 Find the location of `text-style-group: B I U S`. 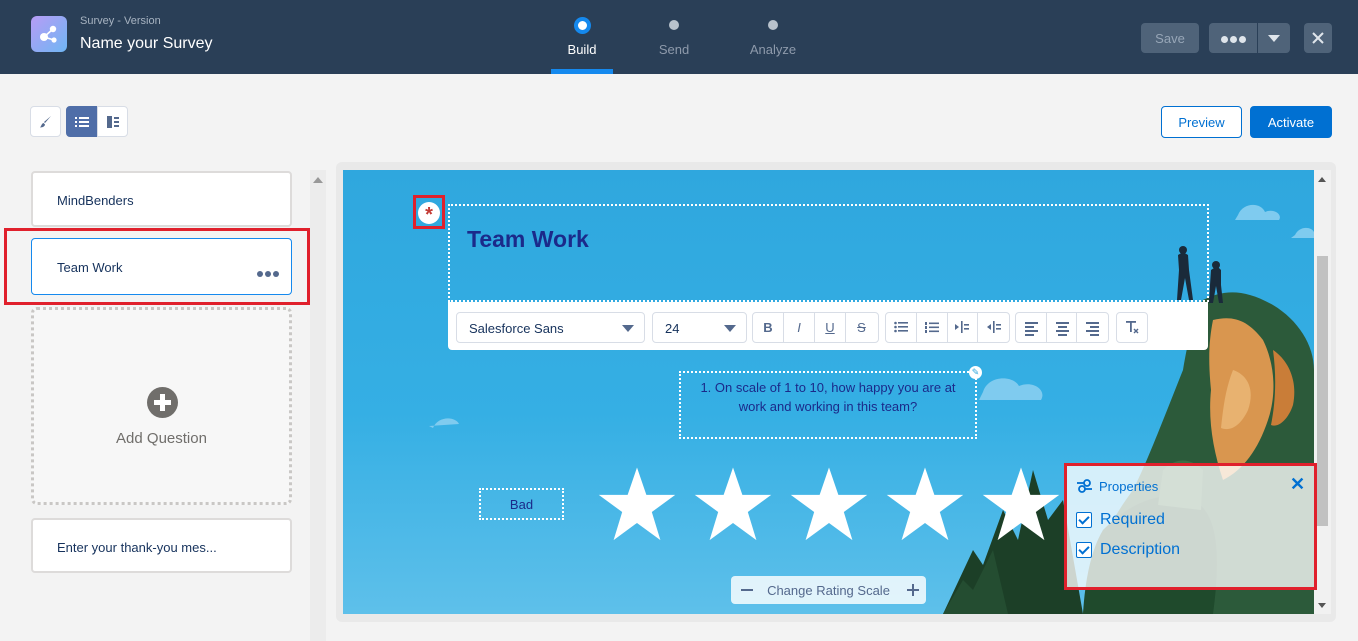

text-style-group: B I U S is located at coordinates (815, 327).